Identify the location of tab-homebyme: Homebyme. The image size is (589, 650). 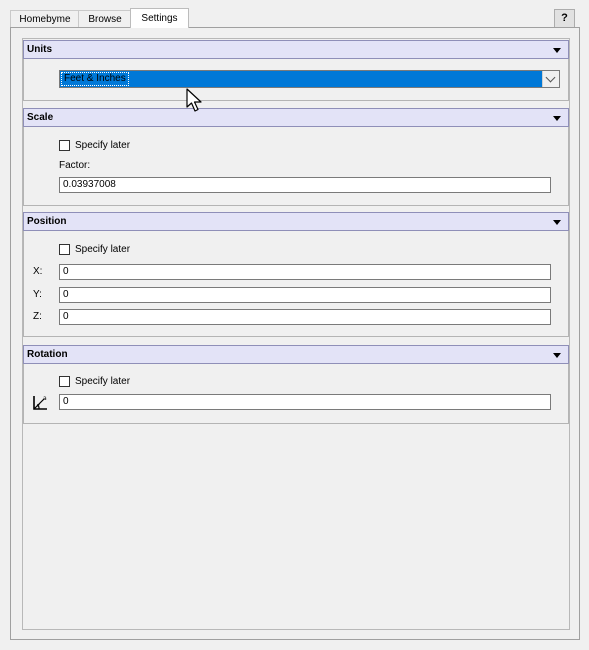
(45, 19).